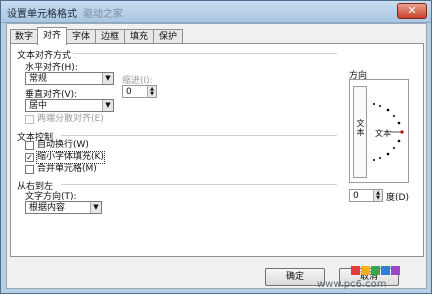  I want to click on tab-number-label: 数字, so click(23, 37).